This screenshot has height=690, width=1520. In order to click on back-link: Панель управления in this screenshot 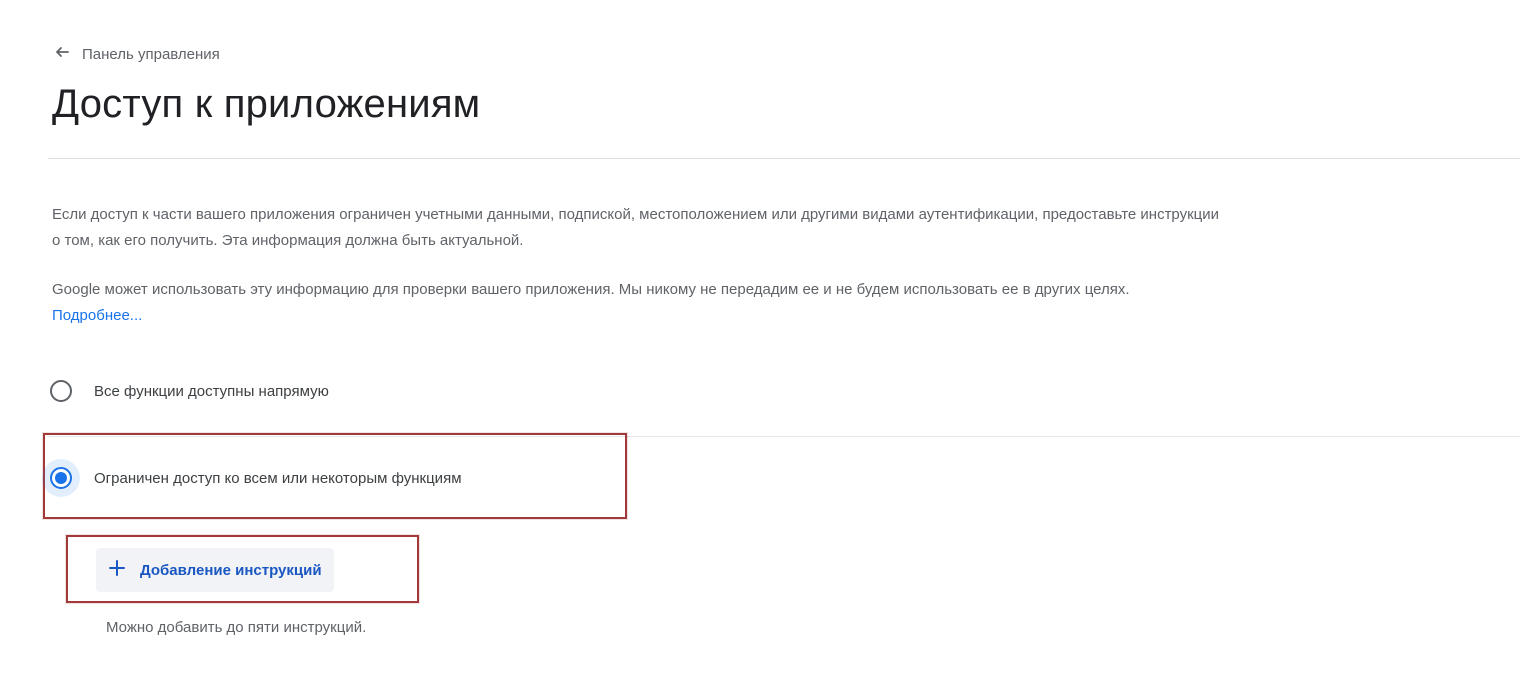, I will do `click(136, 54)`.